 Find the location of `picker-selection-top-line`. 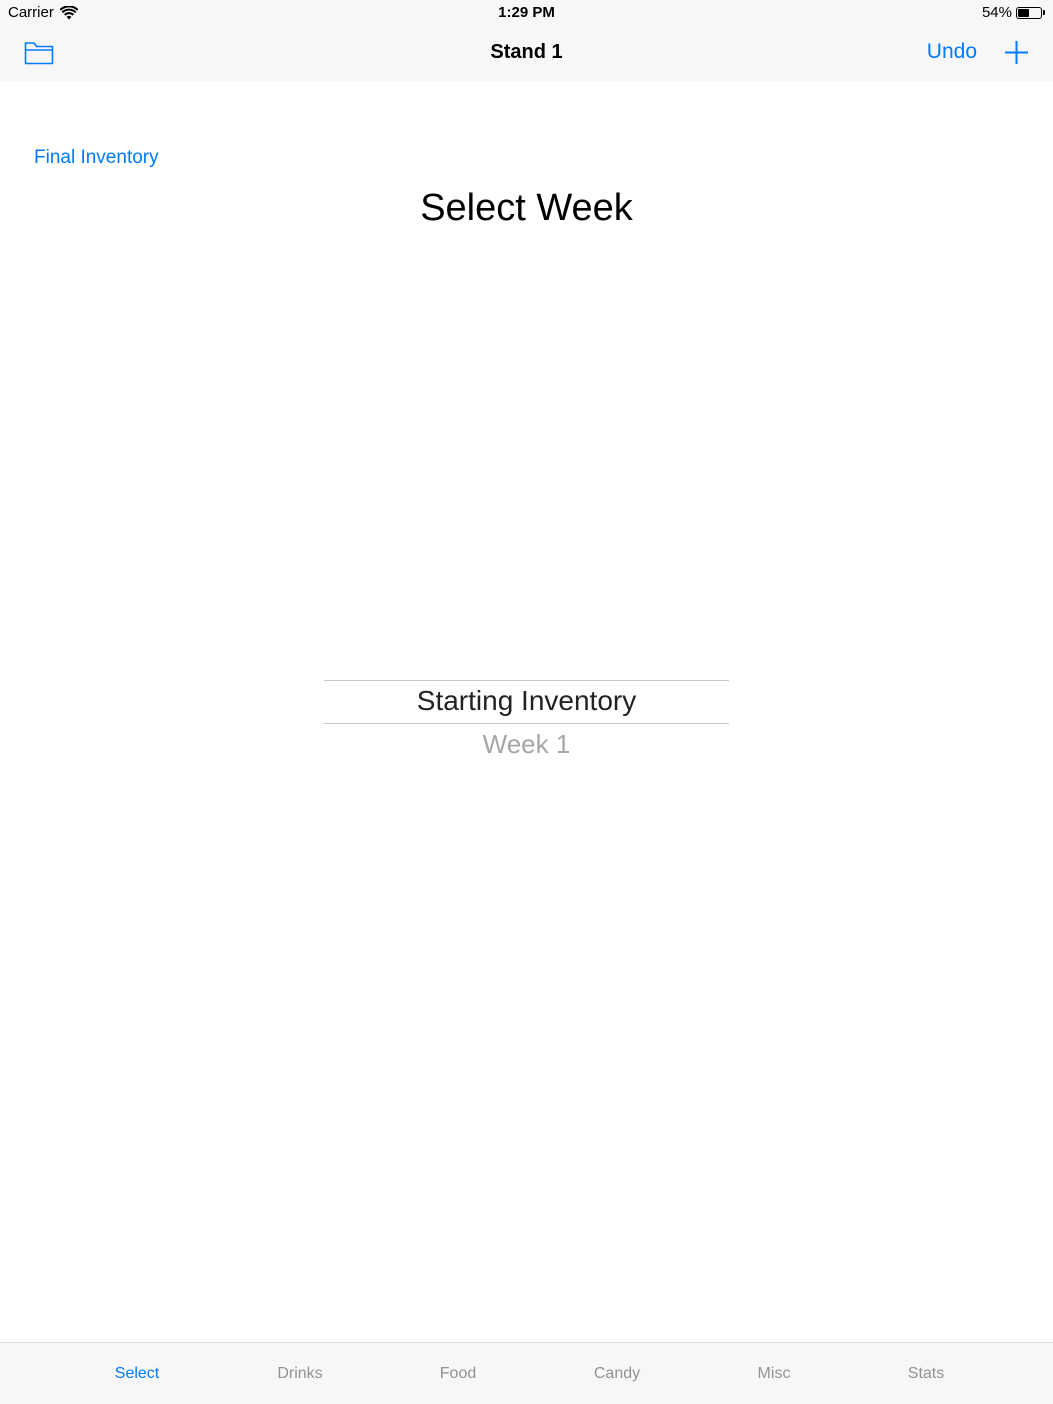

picker-selection-top-line is located at coordinates (526, 680).